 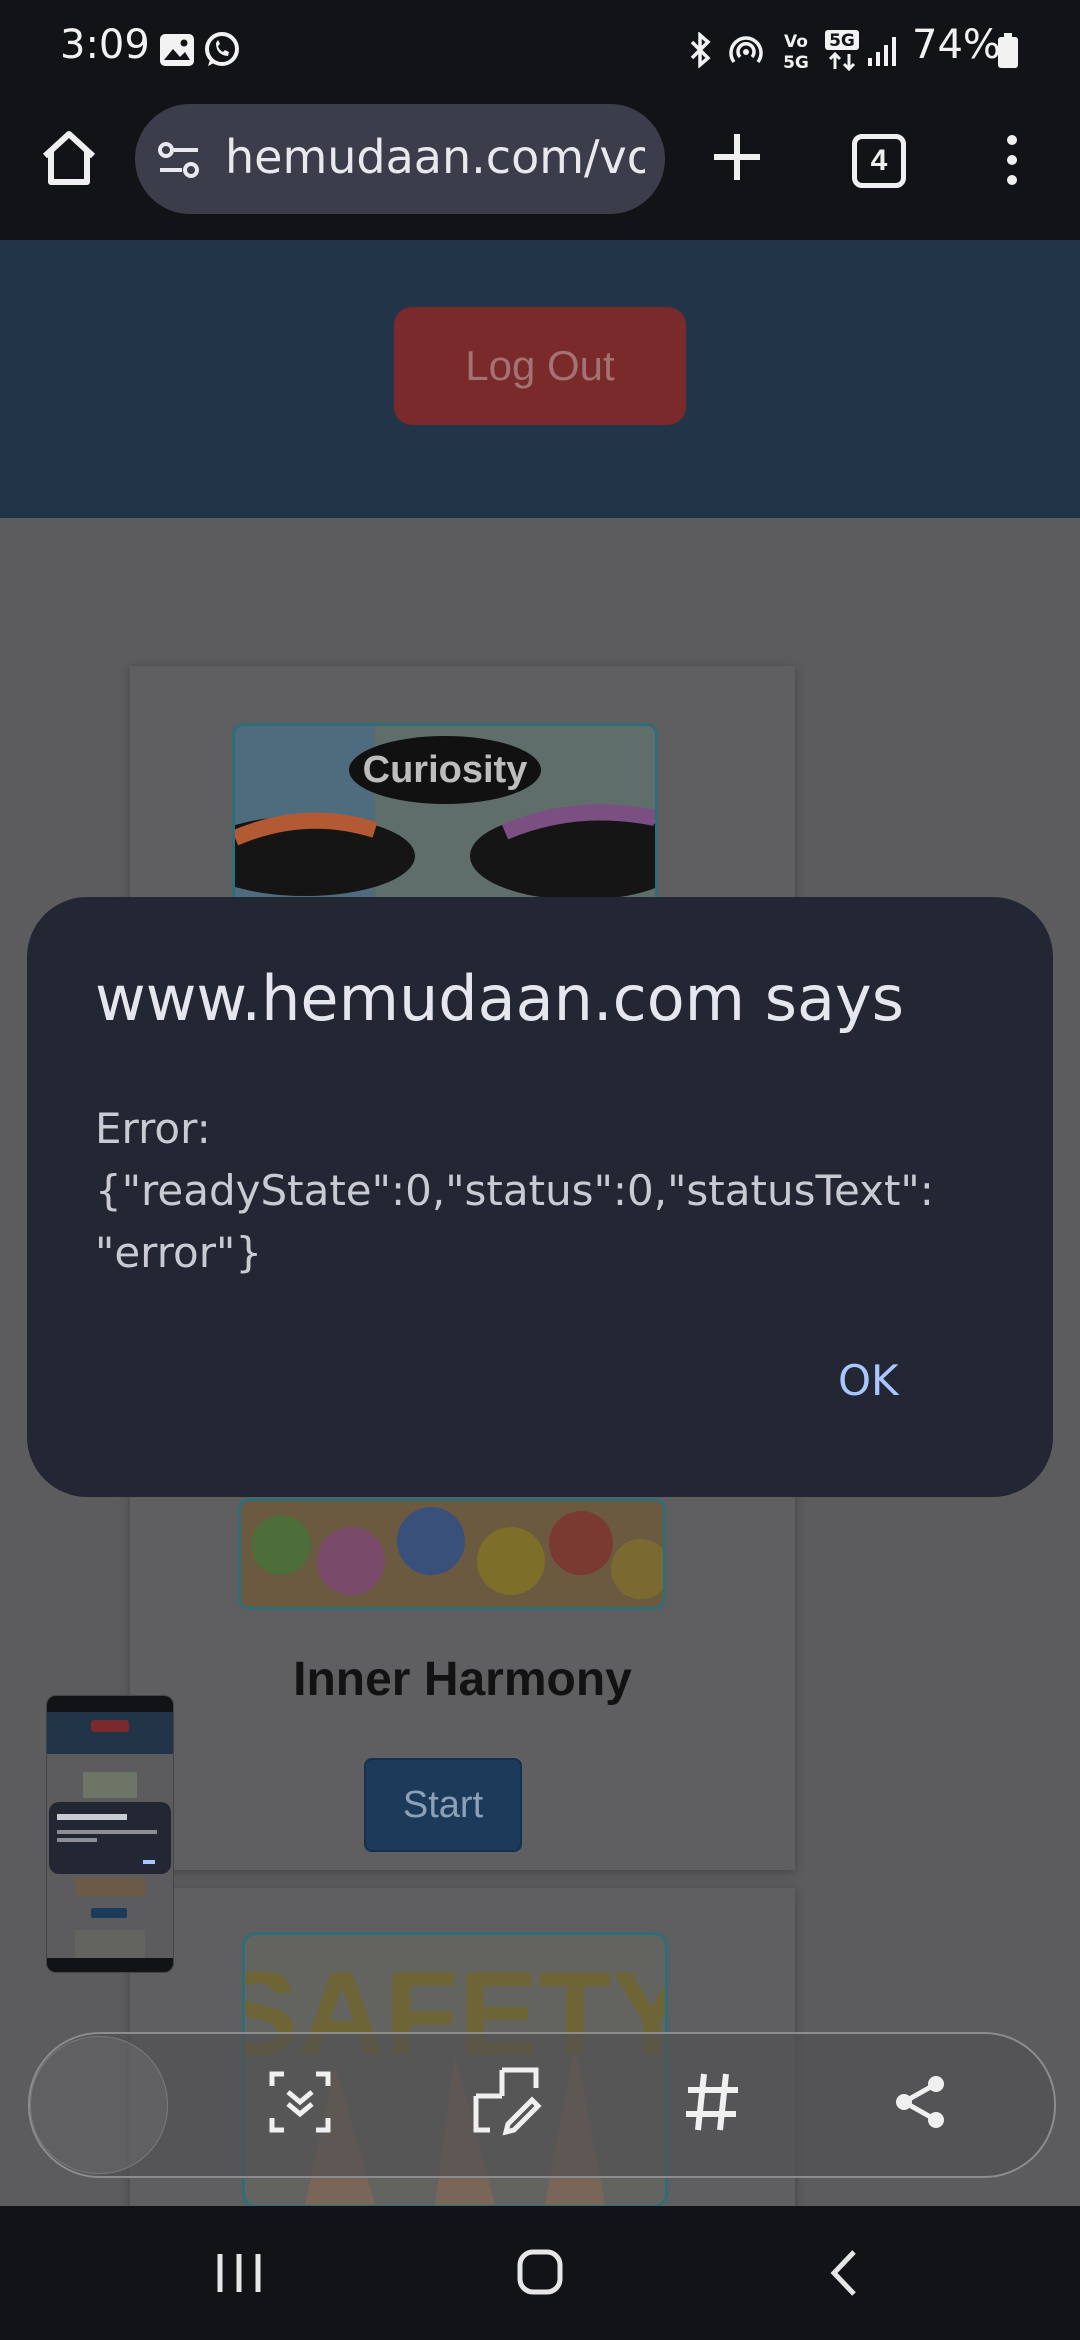 I want to click on site-settings-icon, so click(x=179, y=161).